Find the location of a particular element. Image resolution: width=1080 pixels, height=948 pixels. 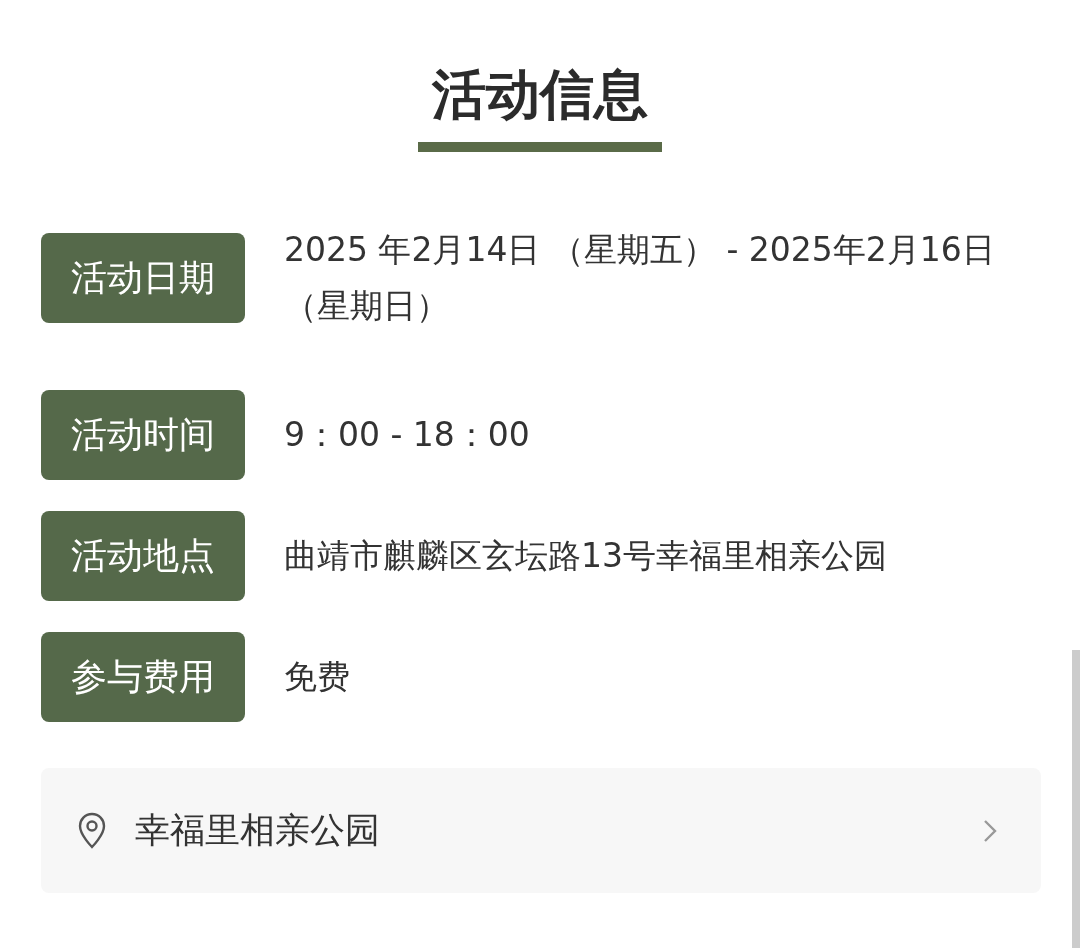

scrollbar is located at coordinates (1076, 799).